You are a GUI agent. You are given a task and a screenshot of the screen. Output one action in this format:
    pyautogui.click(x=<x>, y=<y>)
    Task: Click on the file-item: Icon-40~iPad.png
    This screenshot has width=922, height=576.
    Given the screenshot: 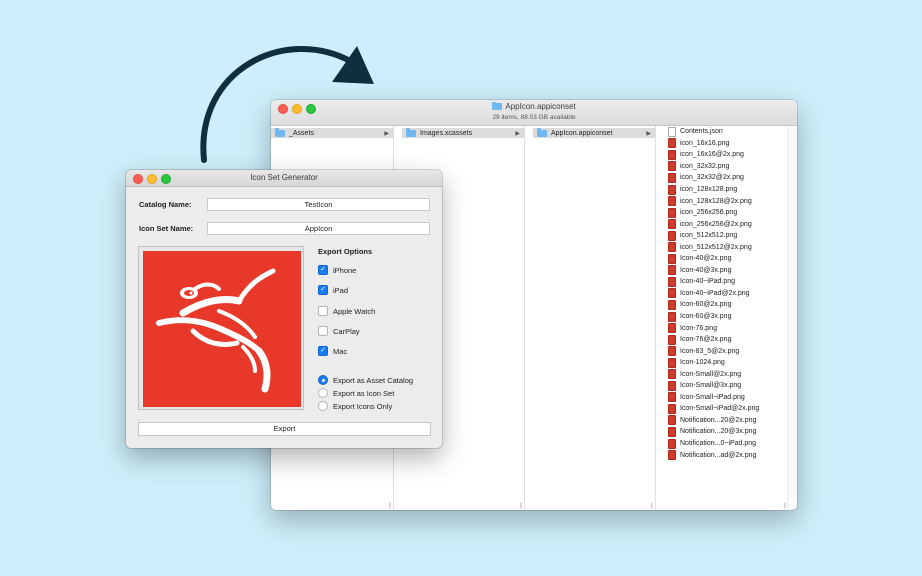 What is the action you would take?
    pyautogui.click(x=730, y=282)
    